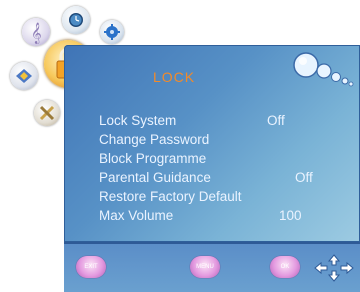  What do you see at coordinates (154, 139) in the screenshot?
I see `menu-item-label: Change Password` at bounding box center [154, 139].